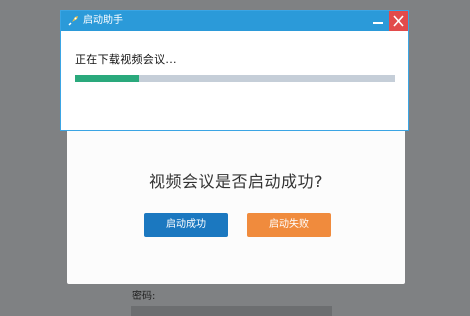  What do you see at coordinates (103, 20) in the screenshot?
I see `window-title: 启动助手` at bounding box center [103, 20].